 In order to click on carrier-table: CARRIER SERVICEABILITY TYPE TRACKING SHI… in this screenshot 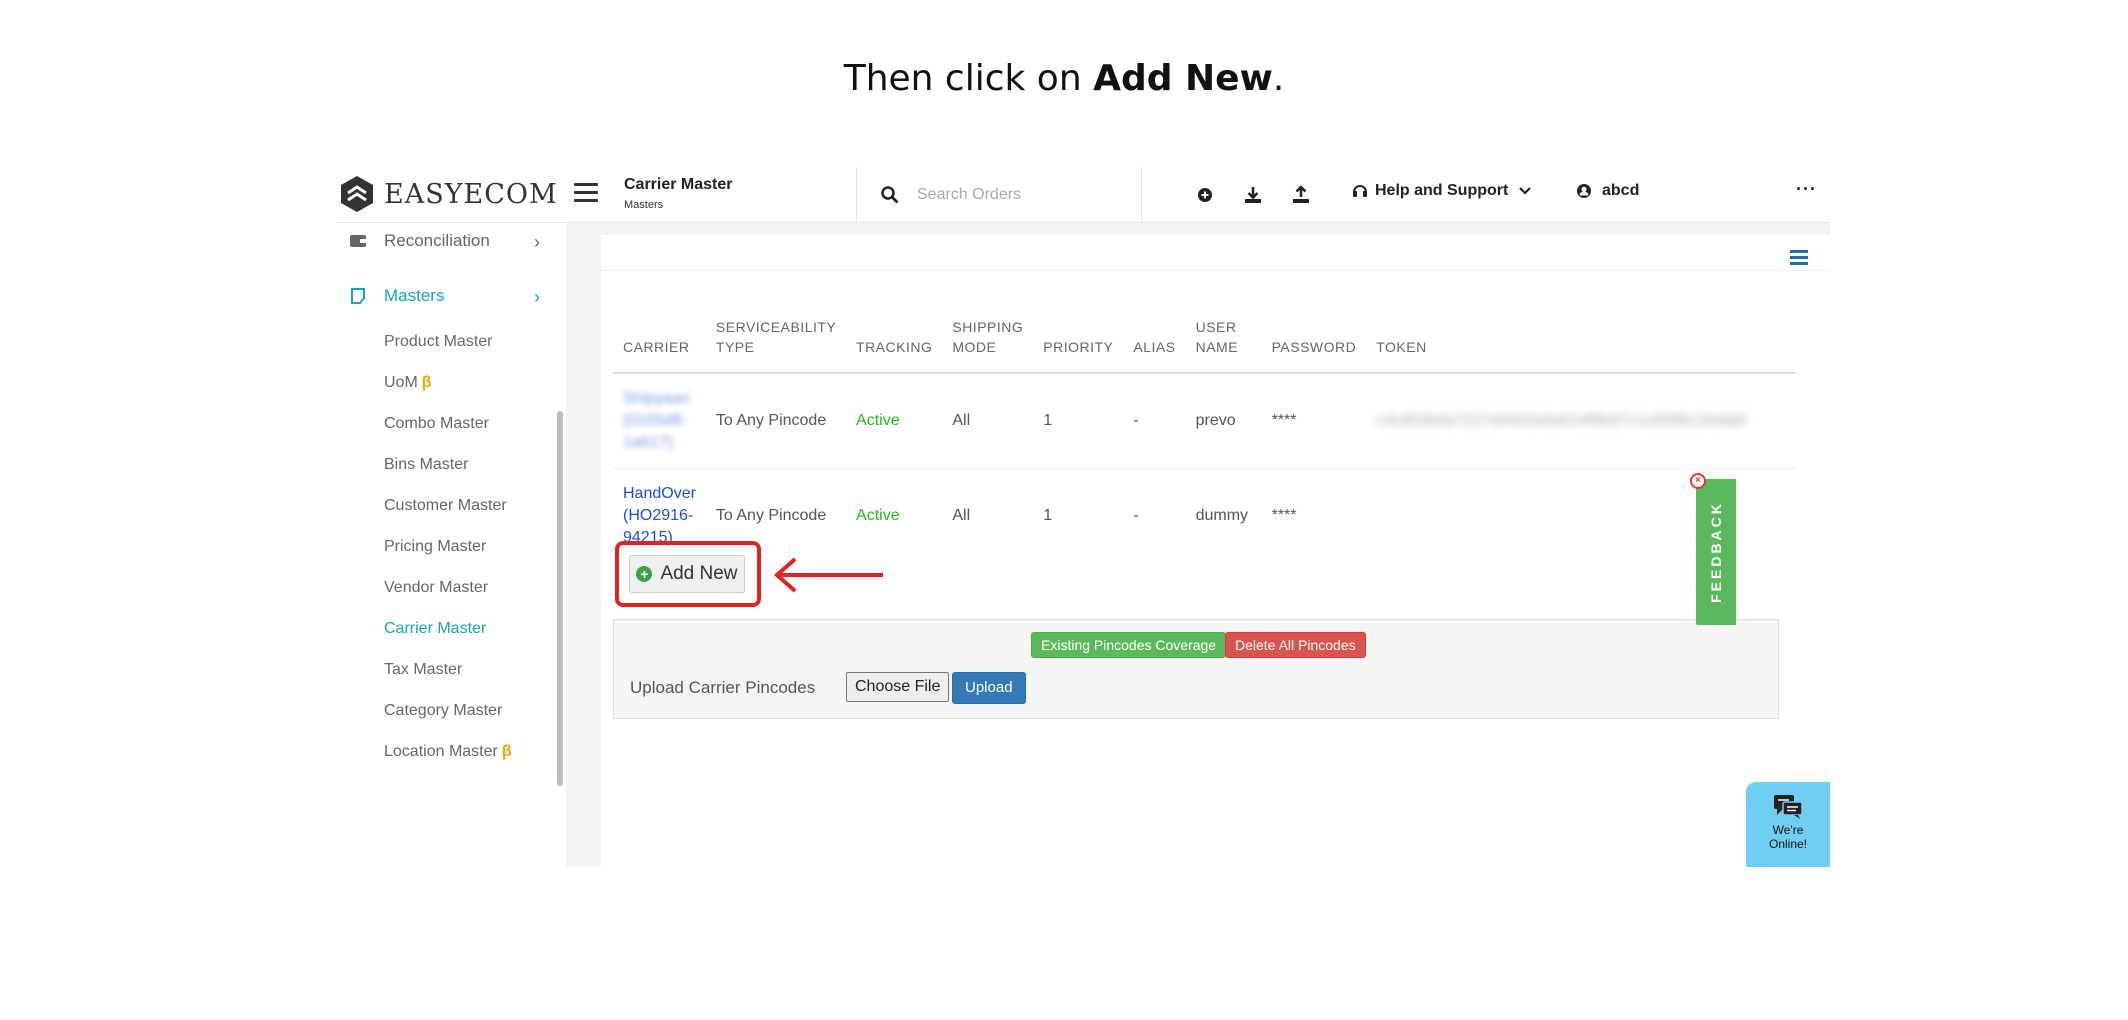, I will do `click(1205, 434)`.